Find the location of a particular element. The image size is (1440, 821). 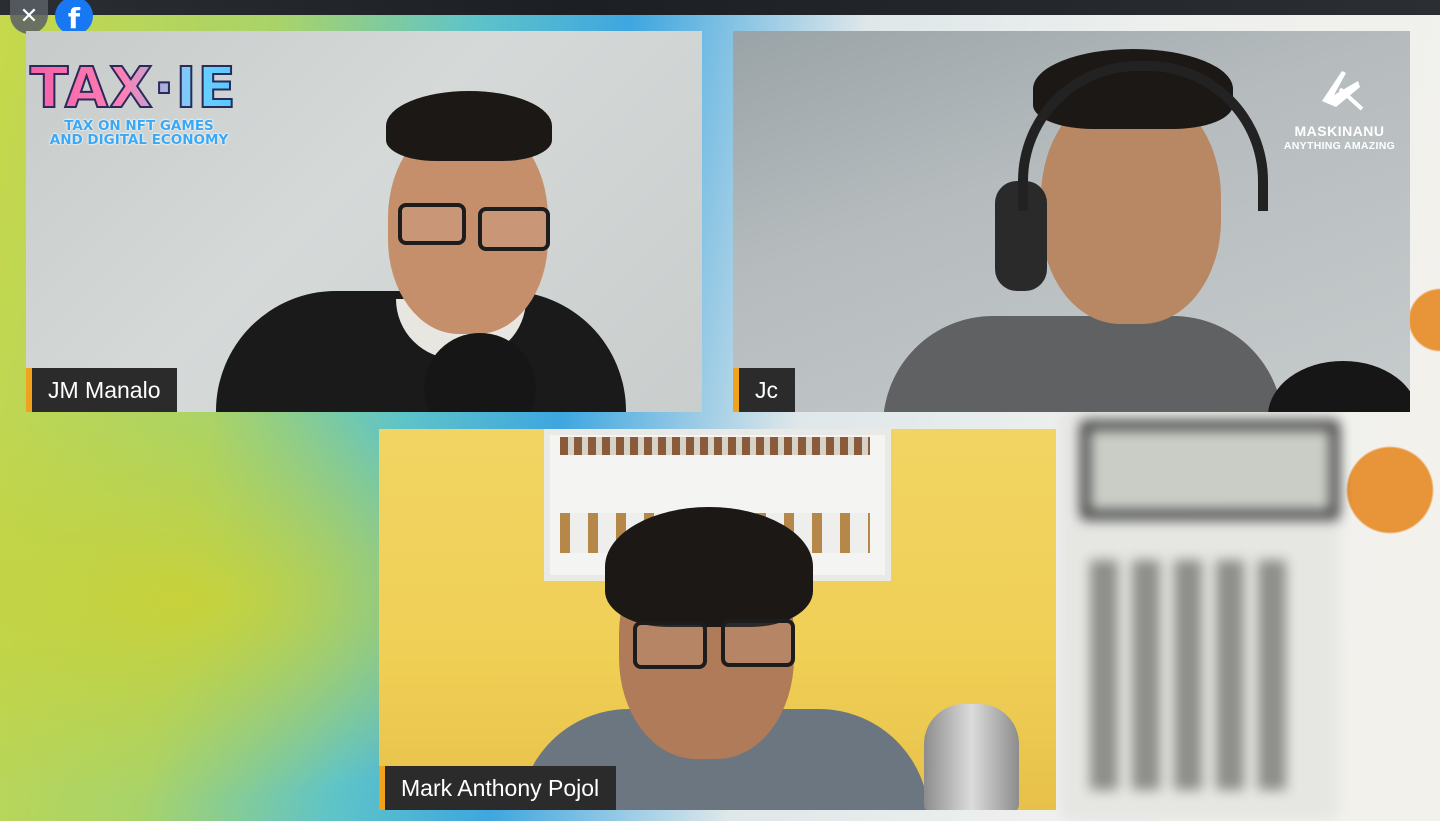

participant-name: Jc is located at coordinates (766, 390).